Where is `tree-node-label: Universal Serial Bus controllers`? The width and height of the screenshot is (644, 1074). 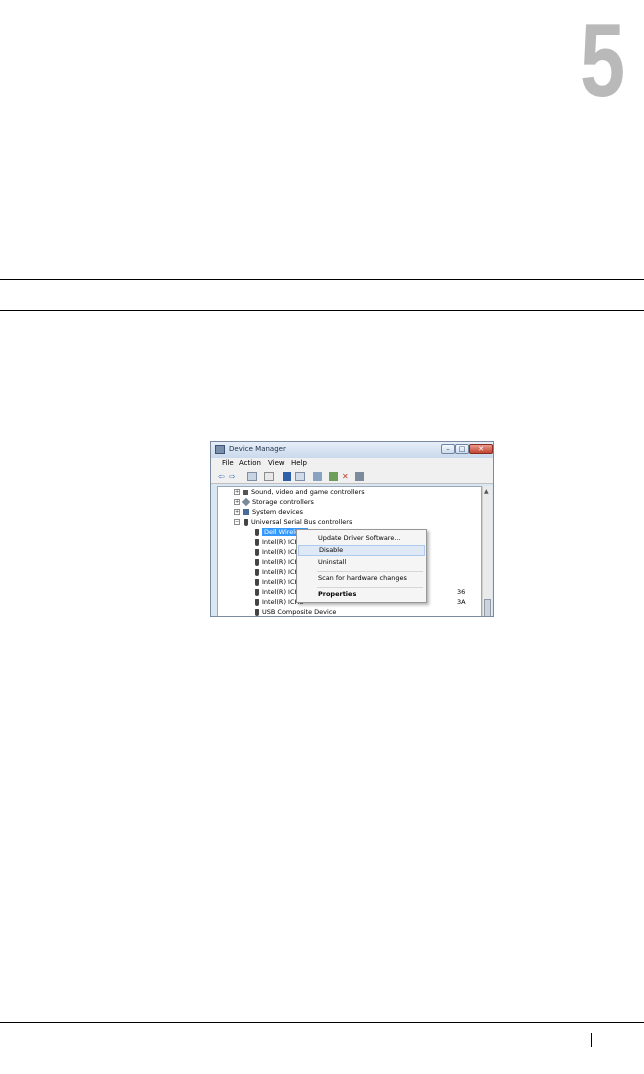 tree-node-label: Universal Serial Bus controllers is located at coordinates (302, 522).